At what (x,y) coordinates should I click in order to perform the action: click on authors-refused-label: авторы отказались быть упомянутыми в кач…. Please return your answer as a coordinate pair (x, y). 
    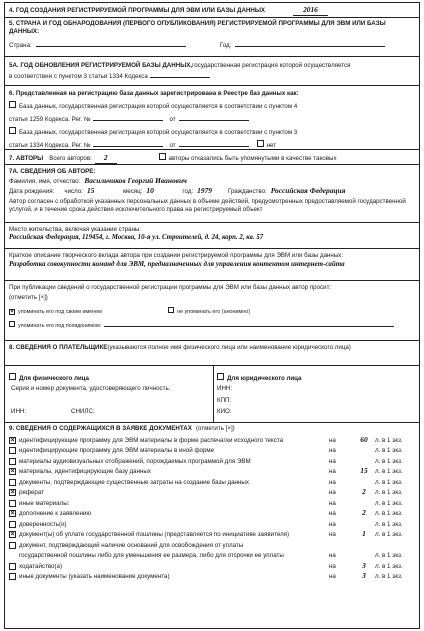
    Looking at the image, I should click on (252, 158).